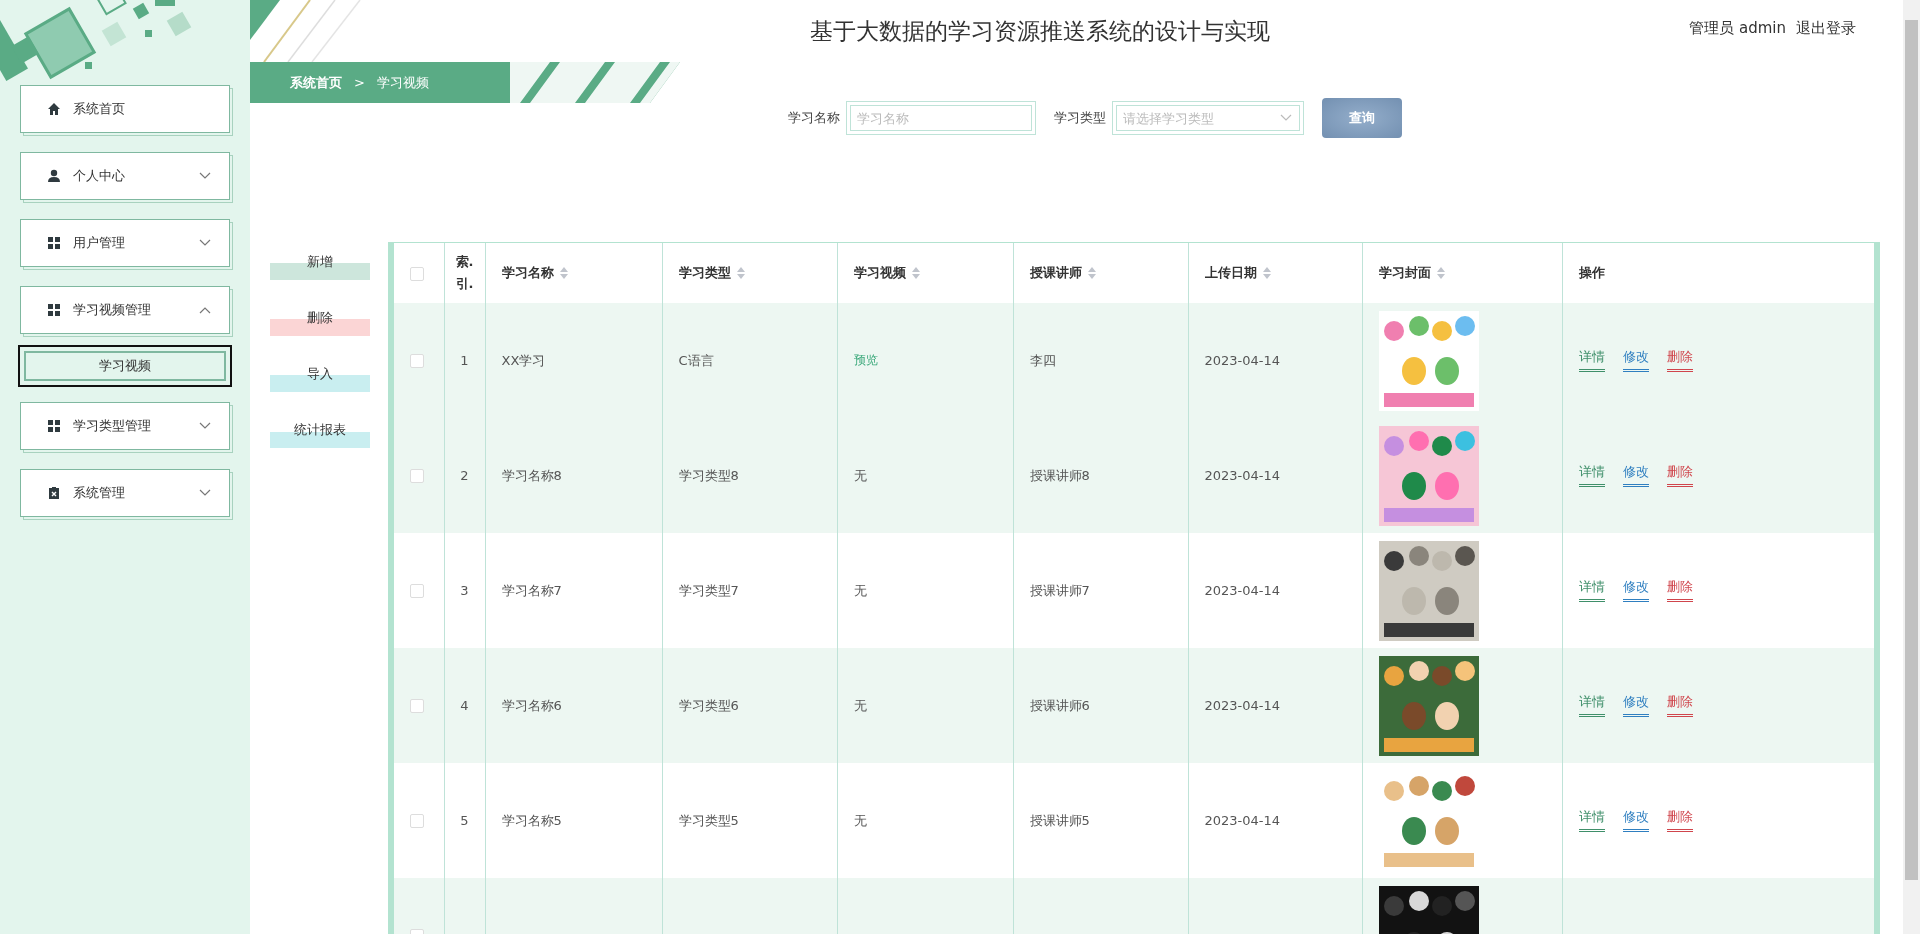 The width and height of the screenshot is (1920, 934). I want to click on table-cell: 授课讲师5, so click(1059, 820).